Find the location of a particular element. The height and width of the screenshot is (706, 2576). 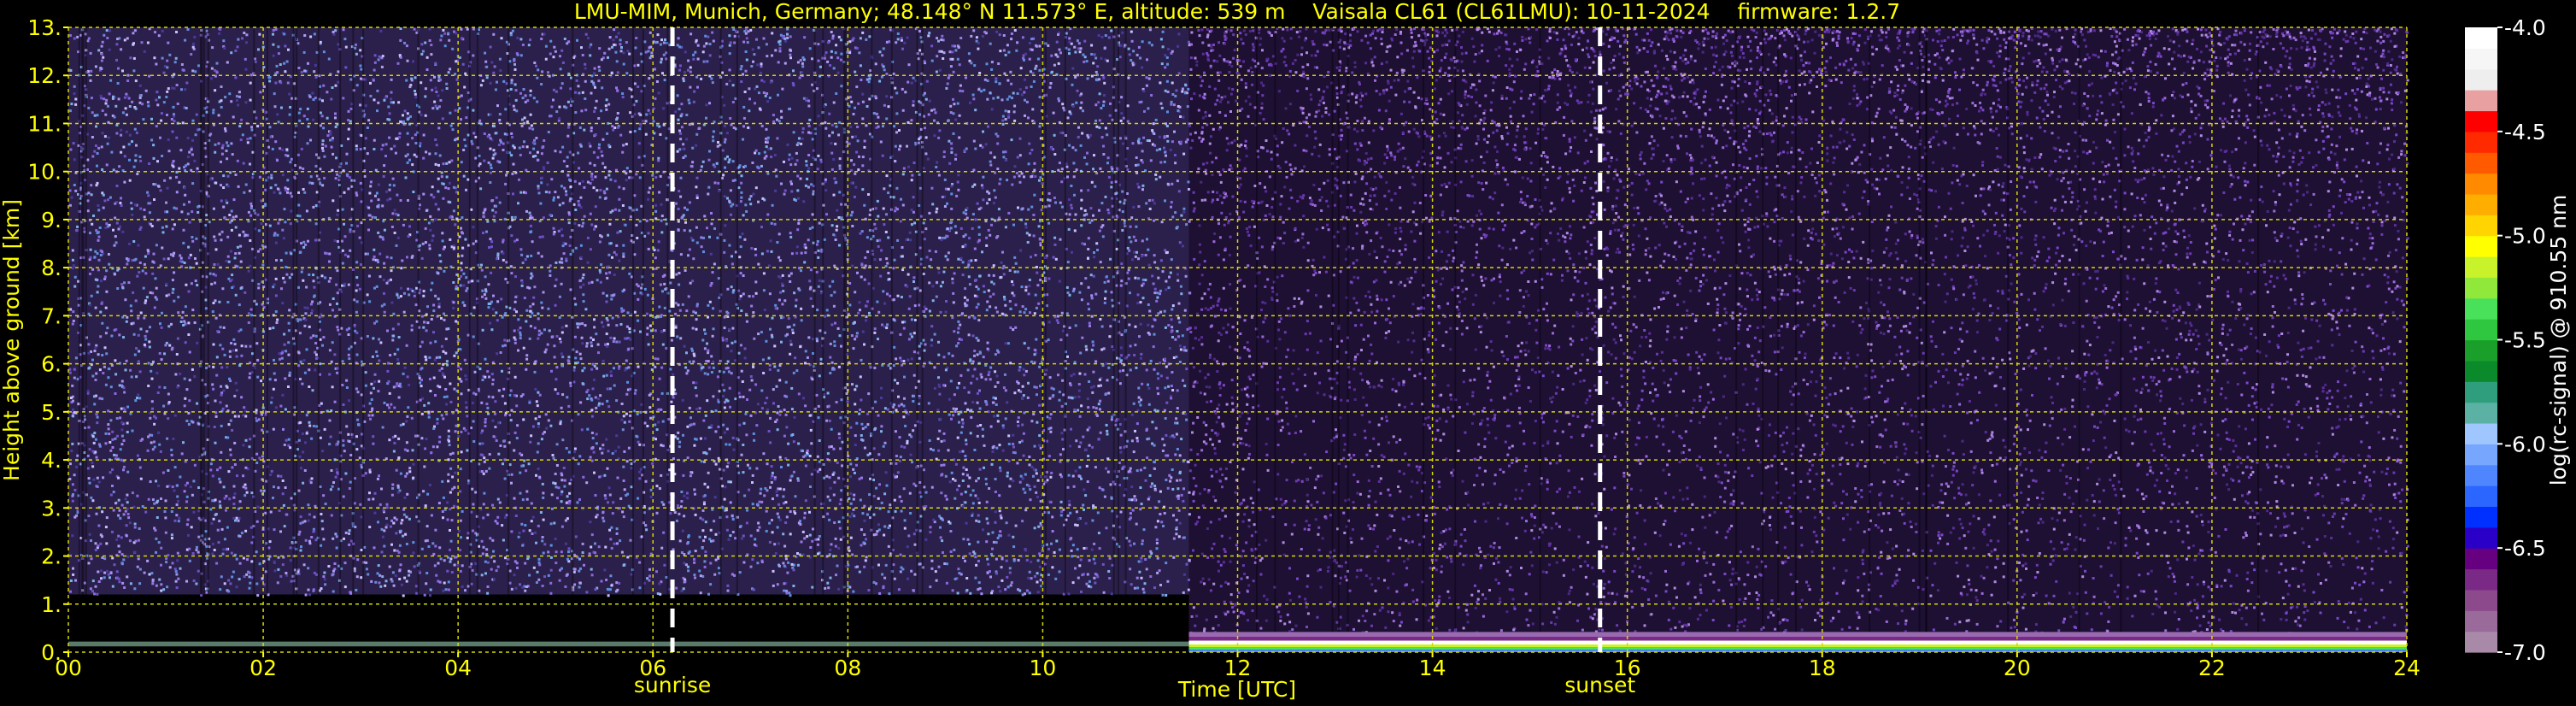

y-tick-label: 13. is located at coordinates (44, 27).